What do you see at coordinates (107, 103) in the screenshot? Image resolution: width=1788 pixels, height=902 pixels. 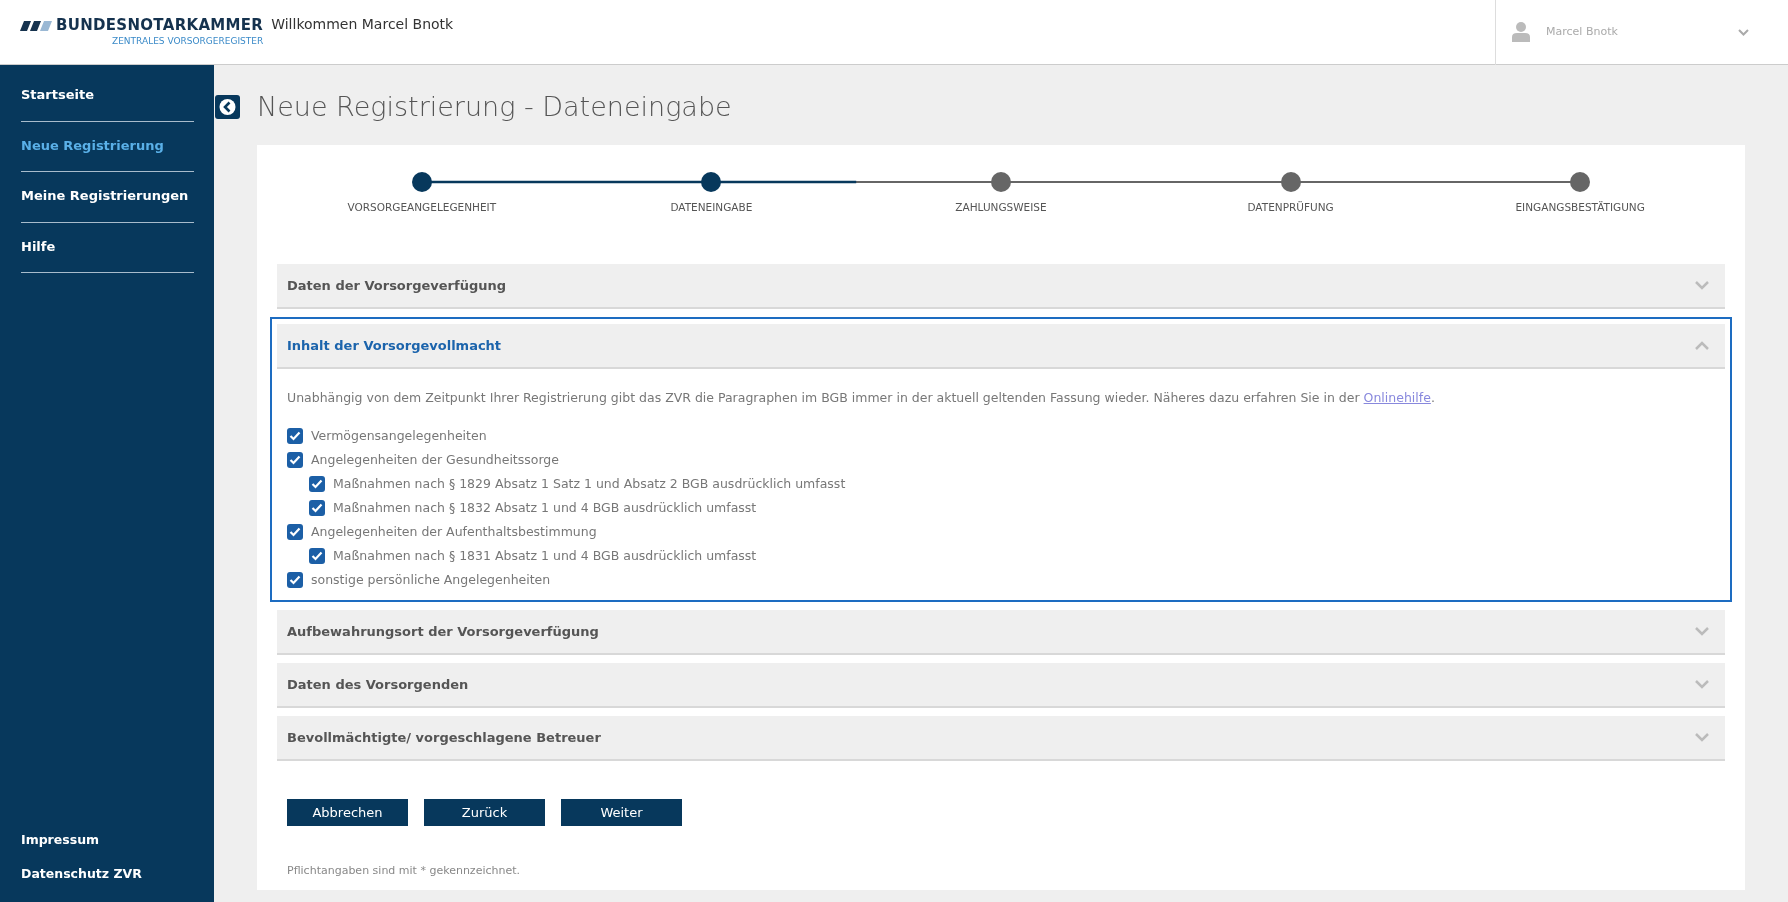 I see `sidebar-link: Startseite` at bounding box center [107, 103].